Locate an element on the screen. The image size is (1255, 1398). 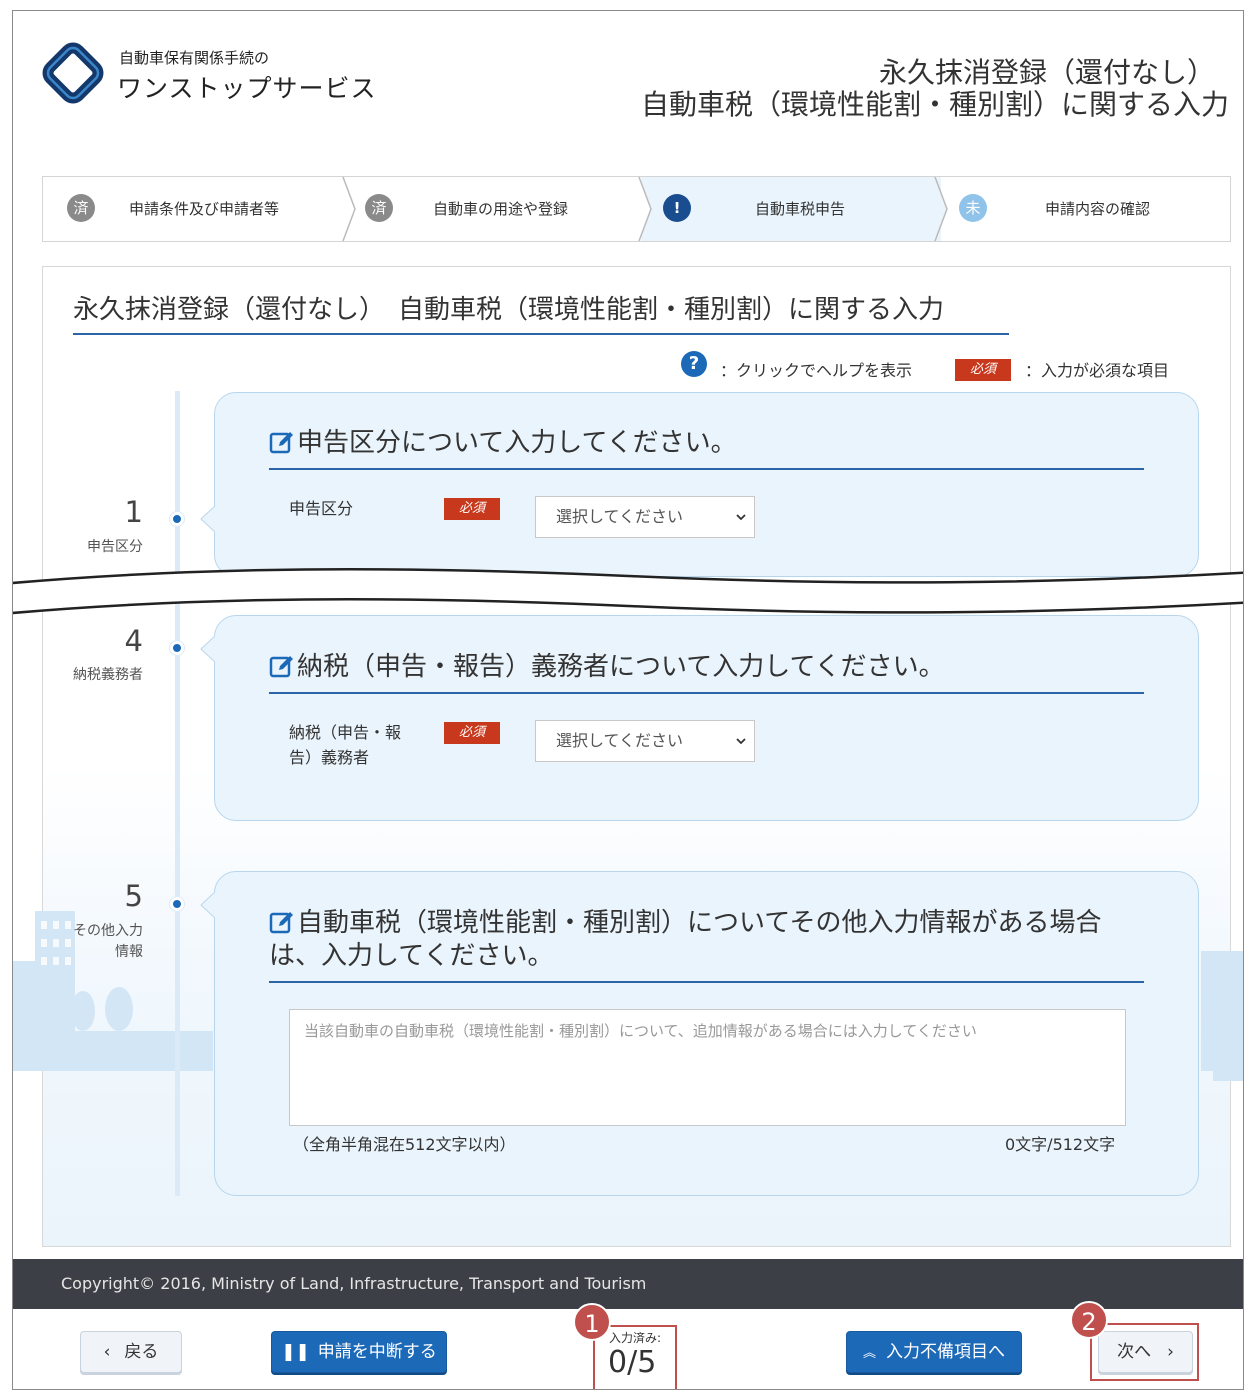
back-button: ‹ 戻る is located at coordinates (131, 1352).